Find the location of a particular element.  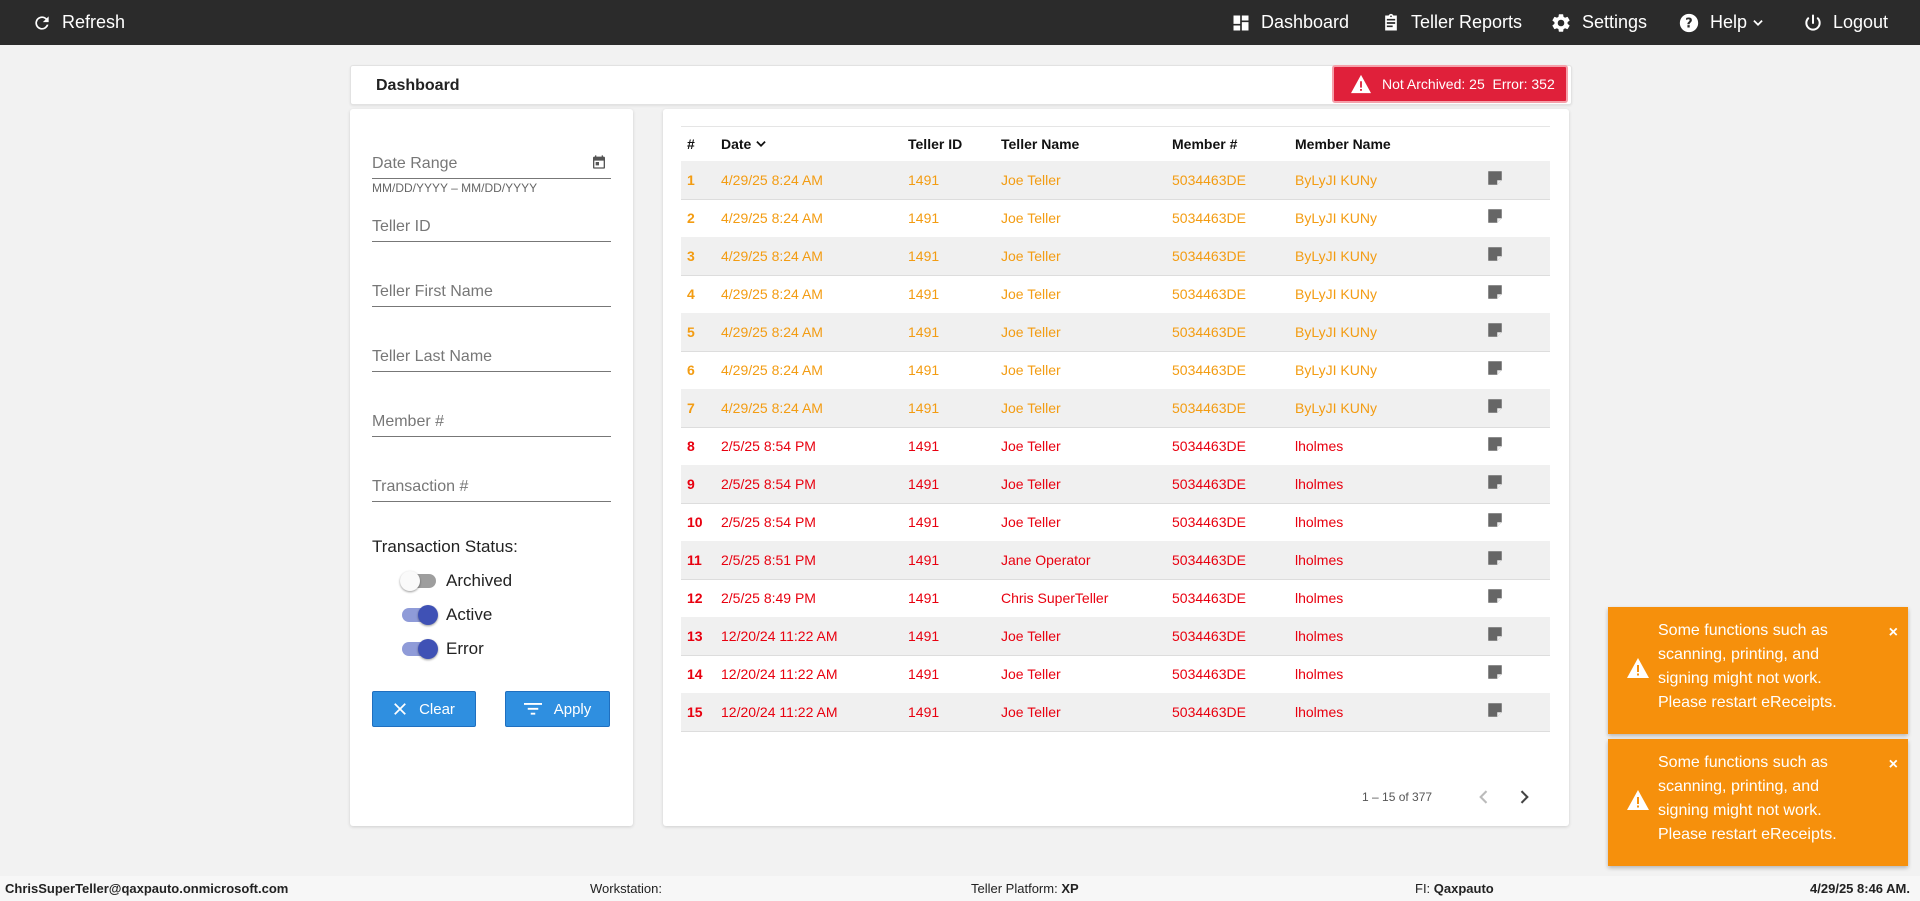

clear-button: Clear is located at coordinates (424, 709).